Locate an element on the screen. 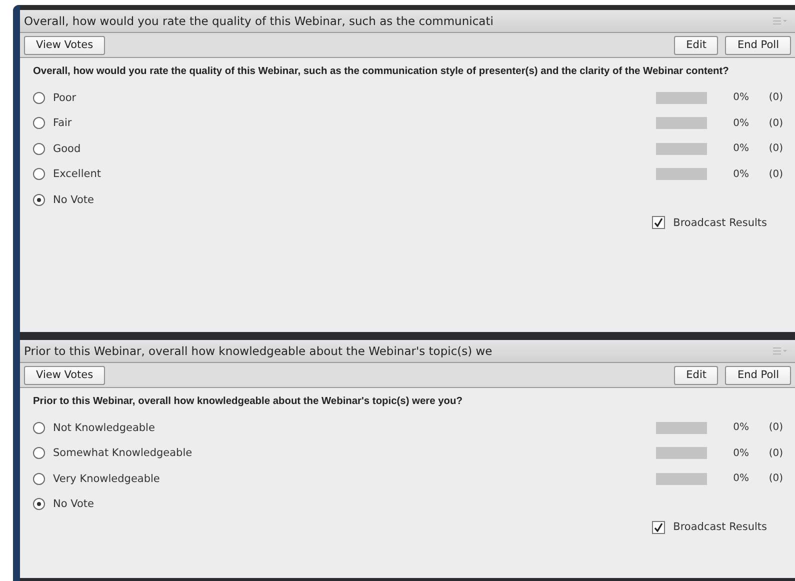 Image resolution: width=795 pixels, height=581 pixels. option-label: Good is located at coordinates (67, 148).